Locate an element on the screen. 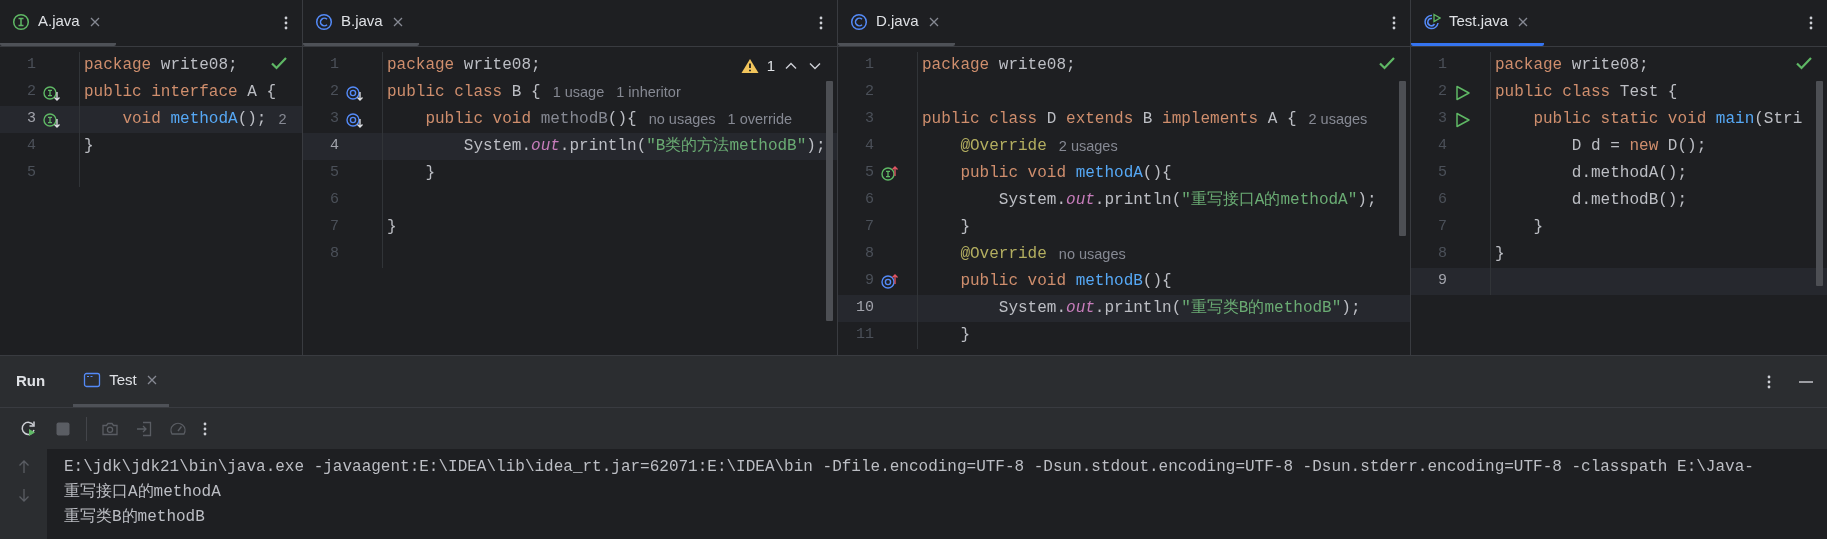 This screenshot has height=539, width=1827. code-text: public static void main(Stri is located at coordinates (1667, 119).